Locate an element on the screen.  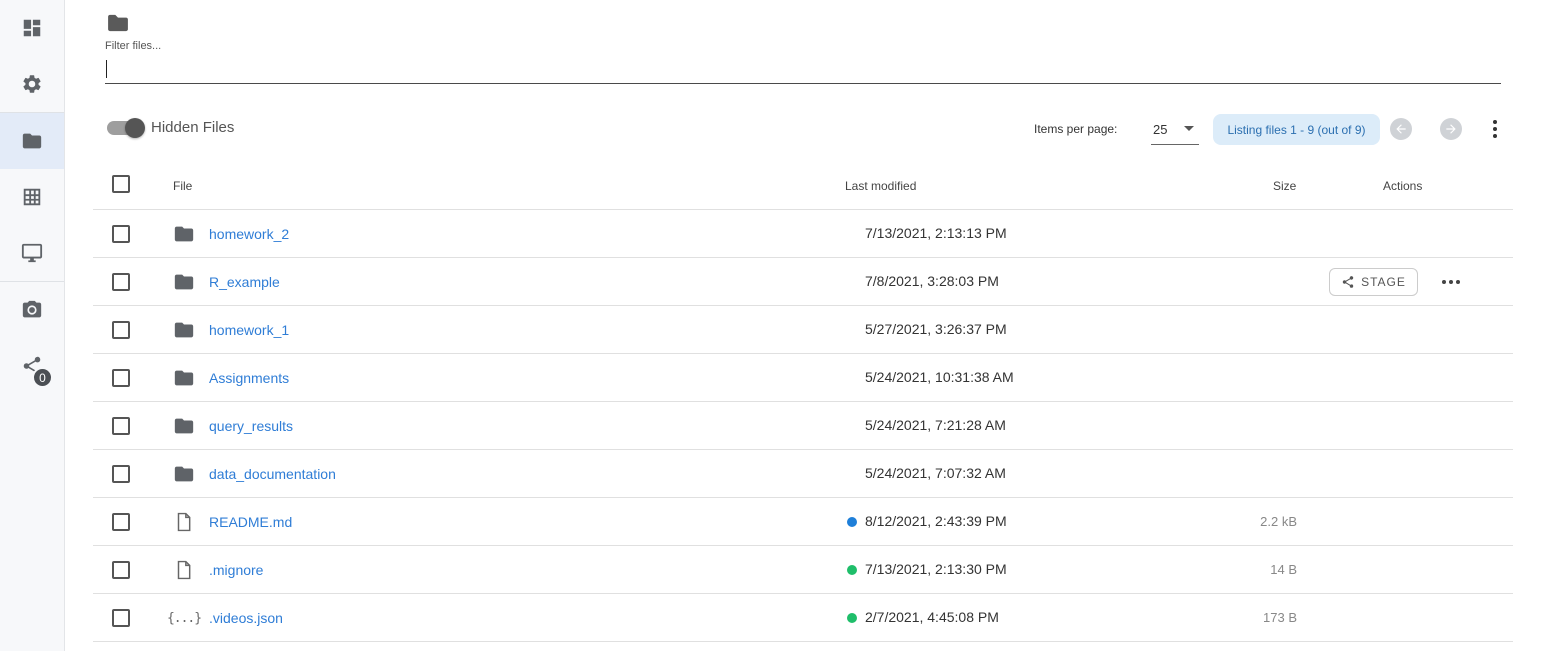
file-name-link: .mignore is located at coordinates (236, 570).